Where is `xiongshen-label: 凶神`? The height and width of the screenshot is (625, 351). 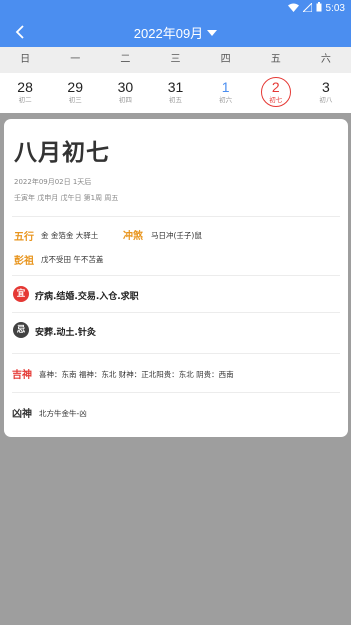 xiongshen-label: 凶神 is located at coordinates (22, 414).